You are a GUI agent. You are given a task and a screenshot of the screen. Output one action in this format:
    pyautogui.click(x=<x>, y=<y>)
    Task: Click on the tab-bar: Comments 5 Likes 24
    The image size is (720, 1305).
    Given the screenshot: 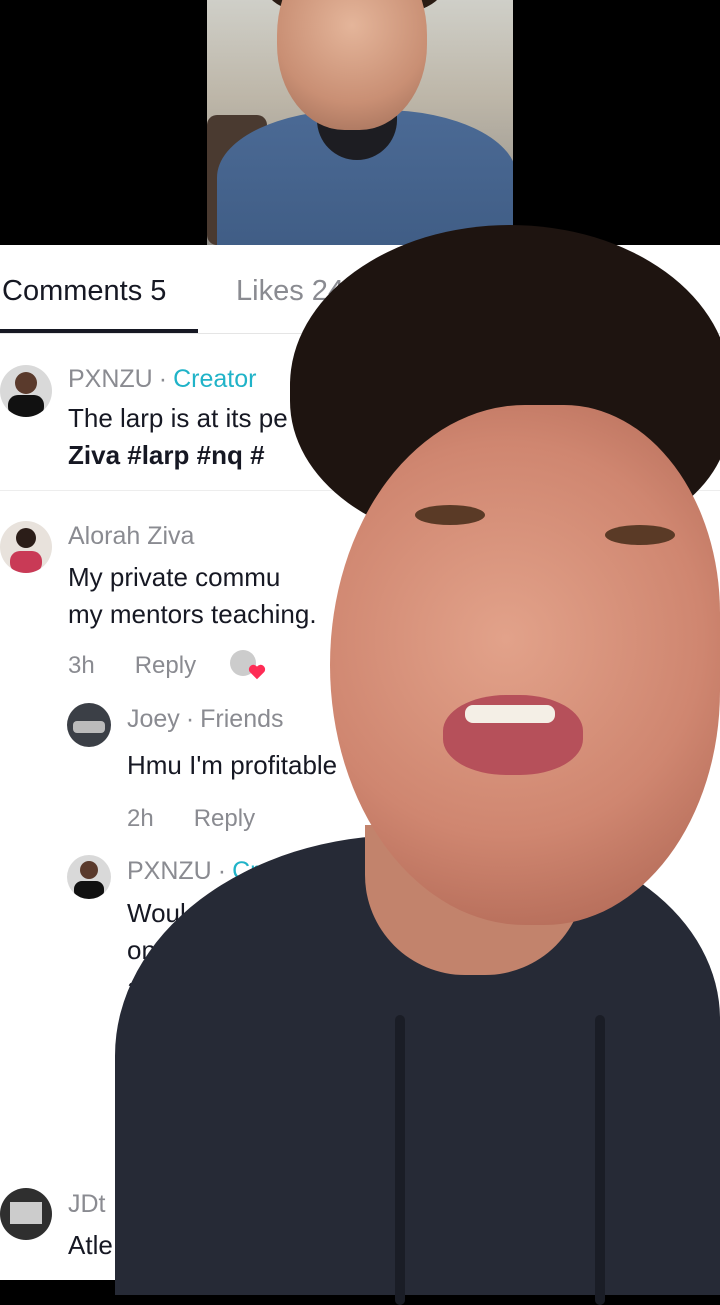 What is the action you would take?
    pyautogui.click(x=360, y=289)
    